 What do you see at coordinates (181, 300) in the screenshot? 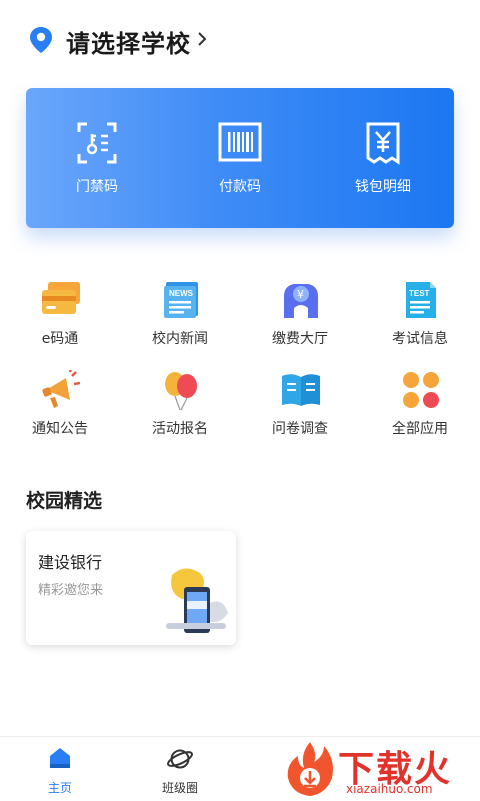
I see `news-icon: NEWS` at bounding box center [181, 300].